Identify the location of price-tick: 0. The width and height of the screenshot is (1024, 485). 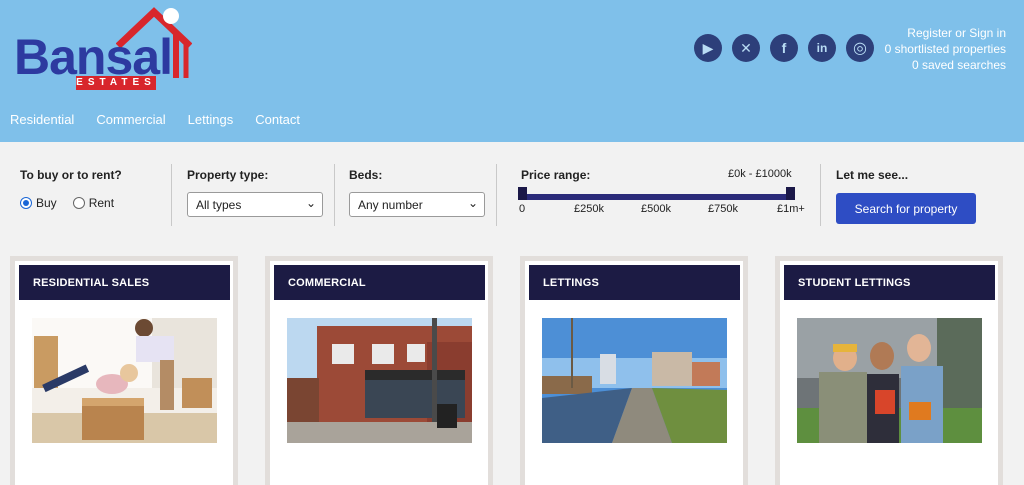
(522, 209).